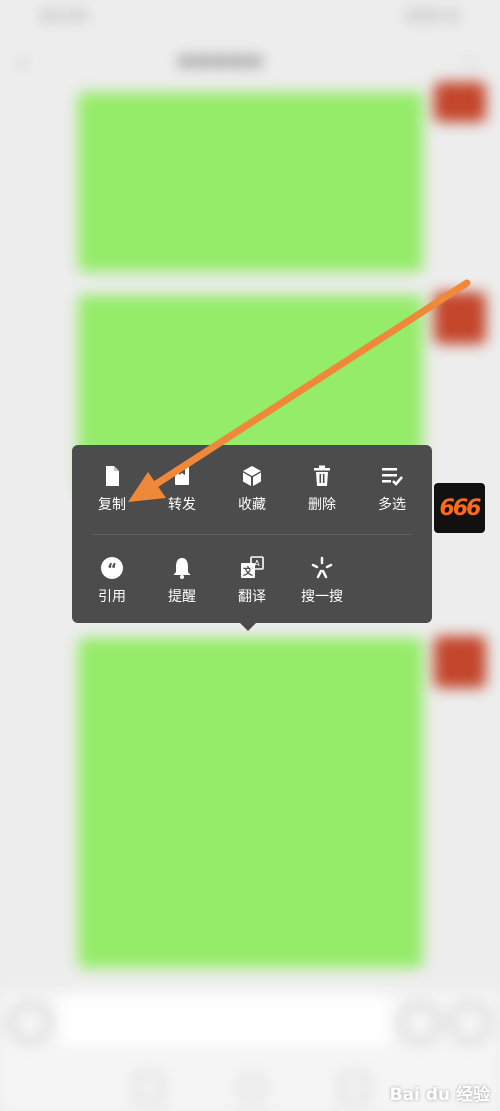 This screenshot has height=1111, width=500. Describe the element at coordinates (420, 1023) in the screenshot. I see `emoji-icon` at that location.